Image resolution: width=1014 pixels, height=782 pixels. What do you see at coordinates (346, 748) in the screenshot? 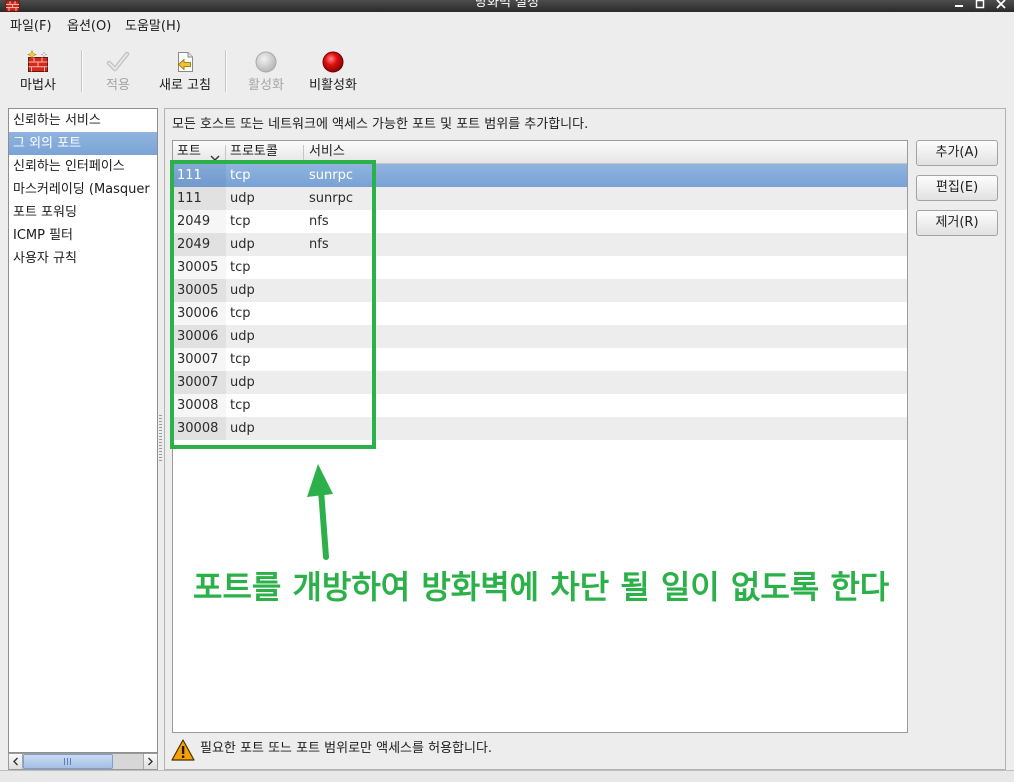
I see `info-note: 필요한 포트 또느 포트 범위로만 액세스를 허용합니다.` at bounding box center [346, 748].